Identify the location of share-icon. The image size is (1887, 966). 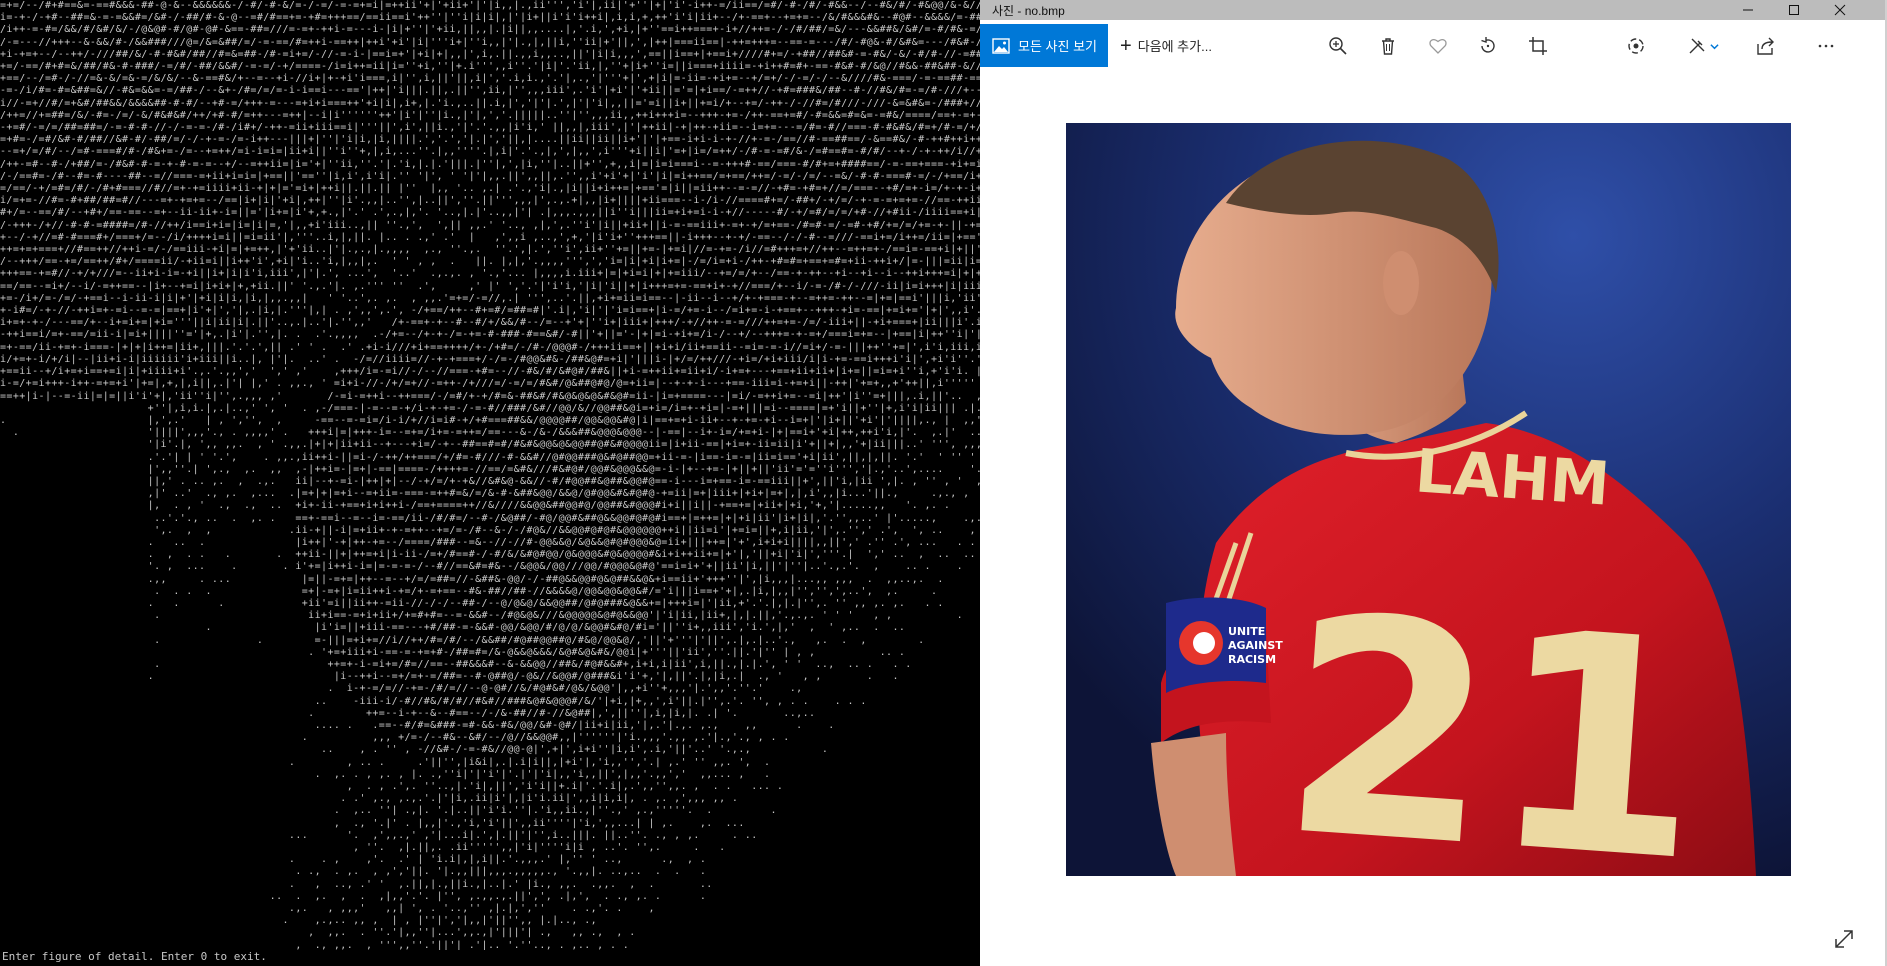
(1765, 46).